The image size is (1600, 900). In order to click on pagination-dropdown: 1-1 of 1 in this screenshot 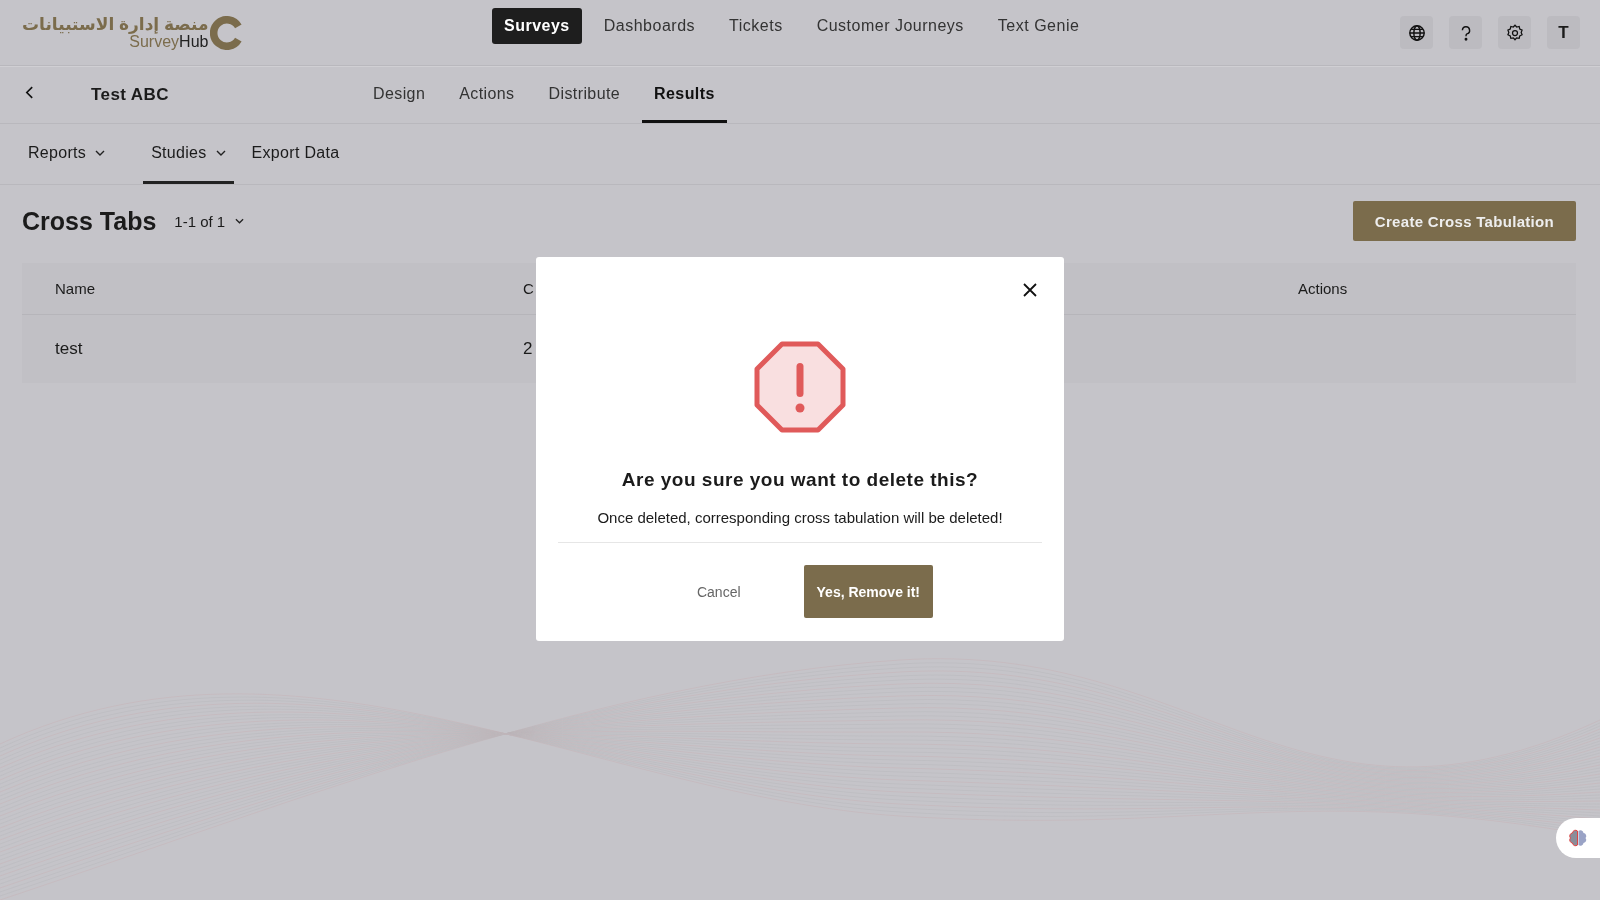, I will do `click(209, 221)`.